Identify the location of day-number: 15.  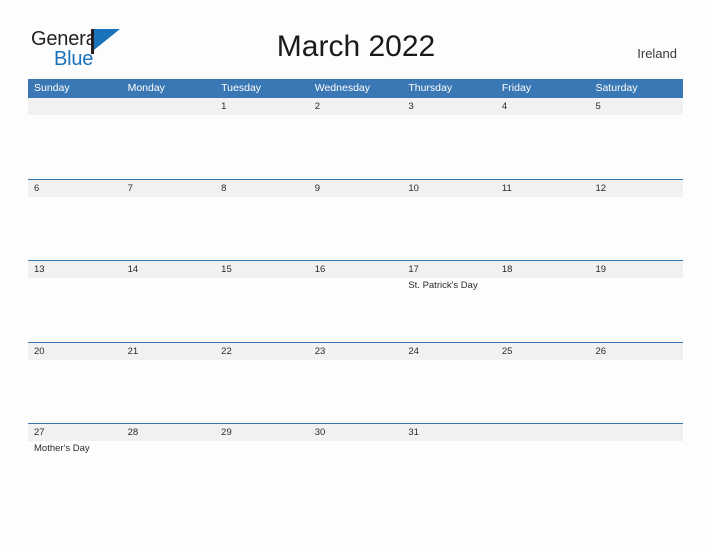
(262, 269).